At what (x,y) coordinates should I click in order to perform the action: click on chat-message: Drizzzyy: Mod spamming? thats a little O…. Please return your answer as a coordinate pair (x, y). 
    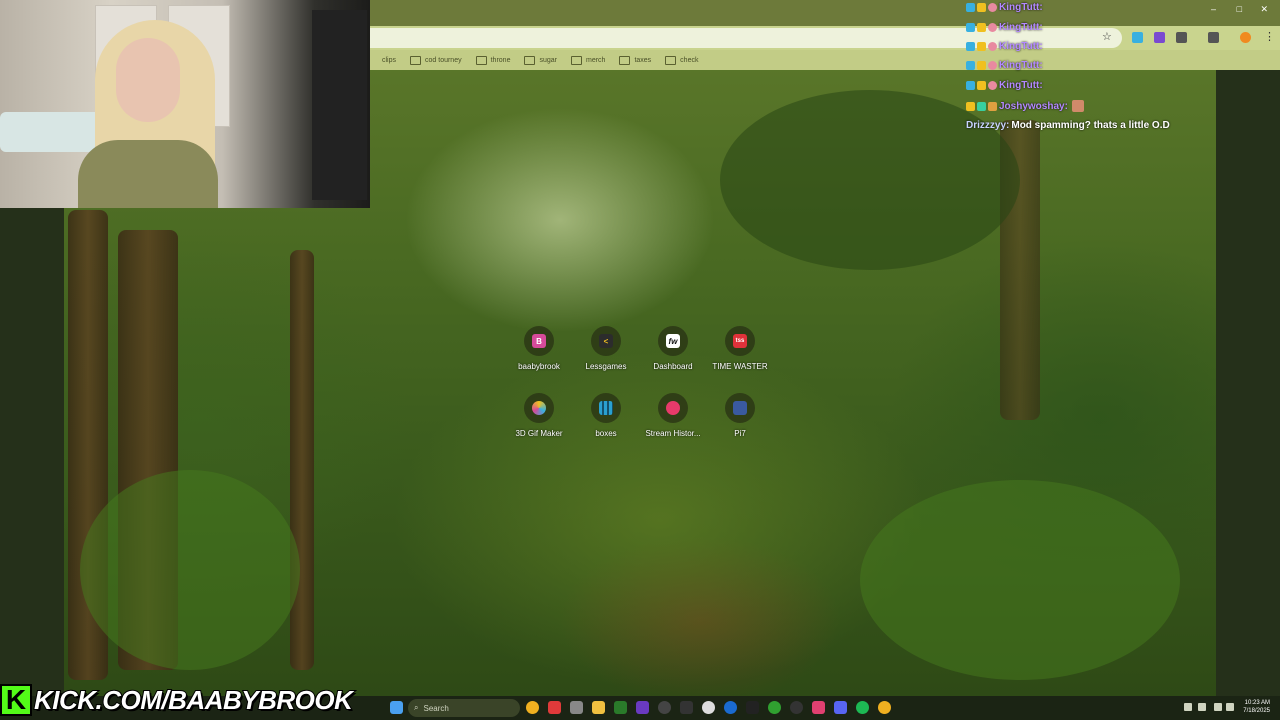
    Looking at the image, I should click on (1068, 125).